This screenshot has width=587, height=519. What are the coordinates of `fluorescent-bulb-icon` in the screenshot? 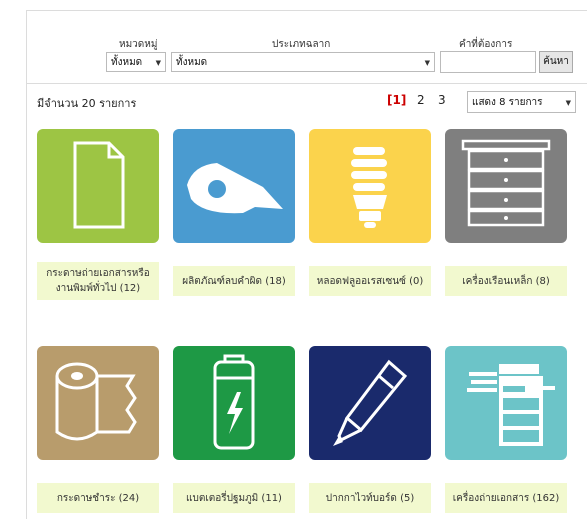 It's located at (369, 187).